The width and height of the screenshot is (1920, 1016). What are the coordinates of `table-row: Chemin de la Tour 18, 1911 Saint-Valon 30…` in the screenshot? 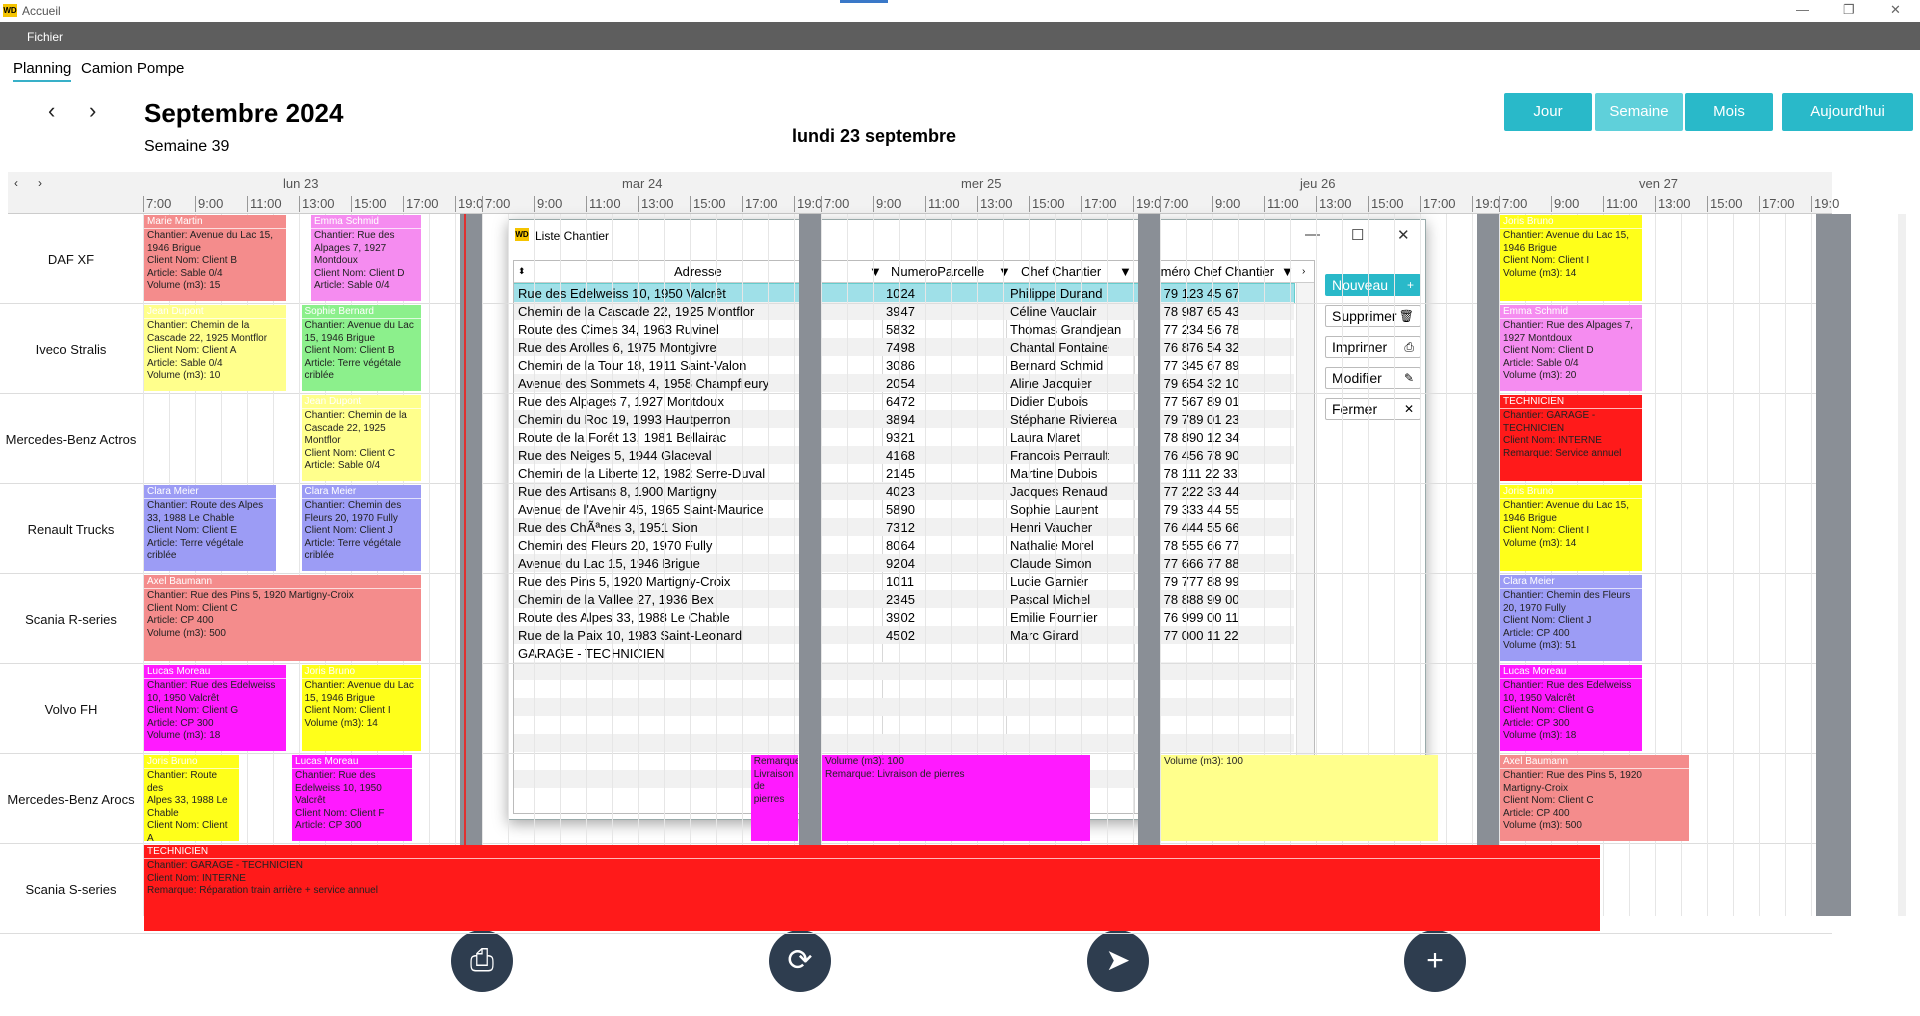 It's located at (904, 365).